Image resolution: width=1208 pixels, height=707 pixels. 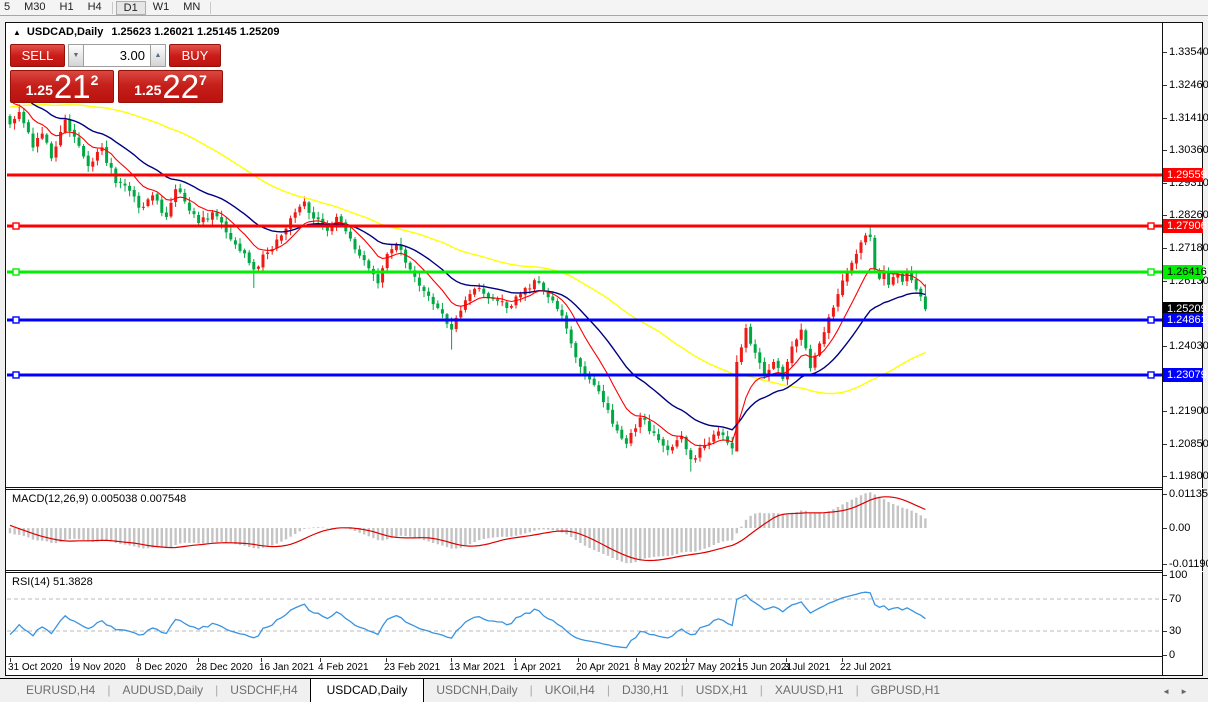 What do you see at coordinates (604, 571) in the screenshot?
I see `pane-separator-rsi` at bounding box center [604, 571].